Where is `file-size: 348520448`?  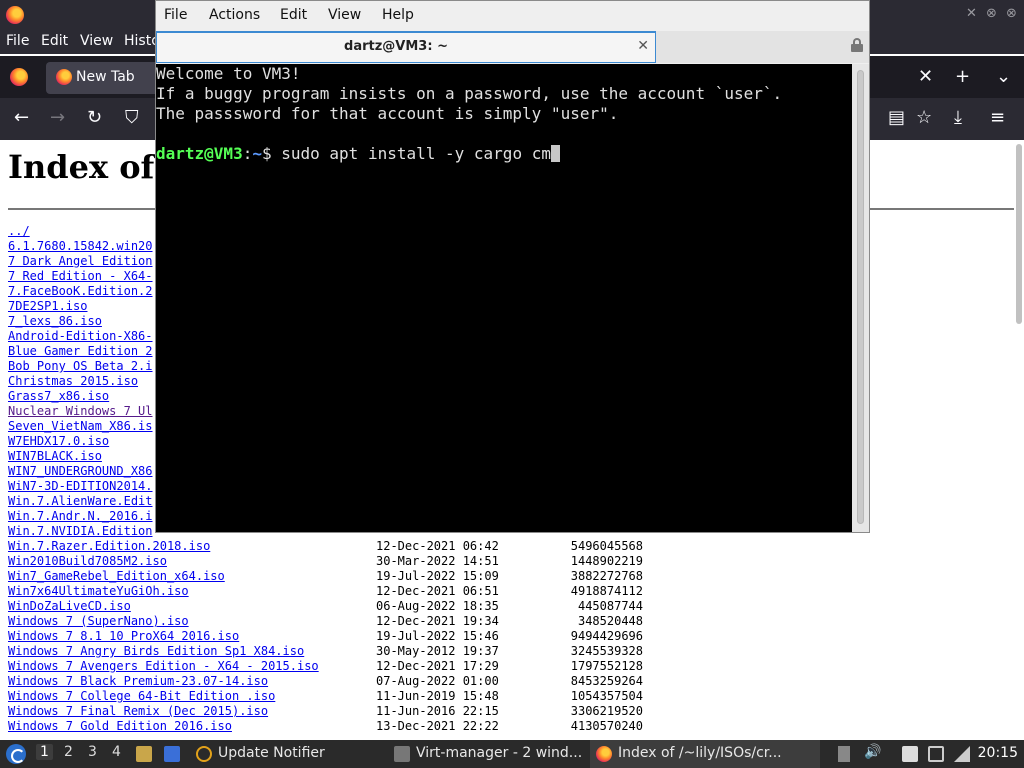 file-size: 348520448 is located at coordinates (610, 621).